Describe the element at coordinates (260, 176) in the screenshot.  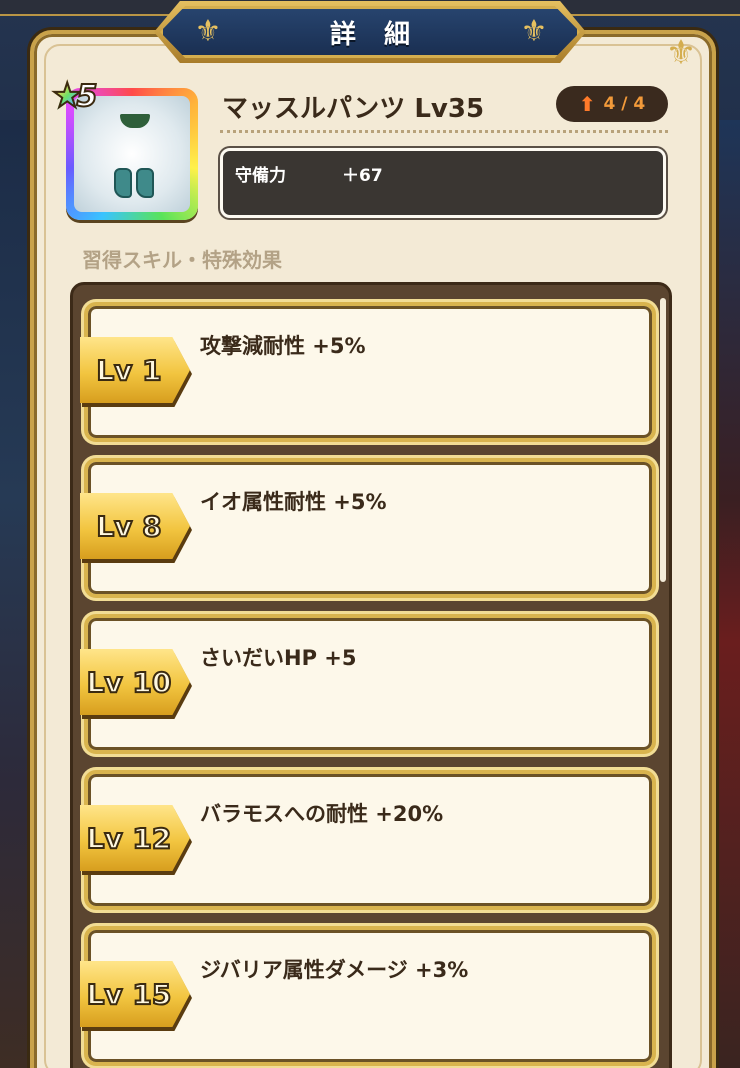
I see `stat-label-defense: 守備力` at that location.